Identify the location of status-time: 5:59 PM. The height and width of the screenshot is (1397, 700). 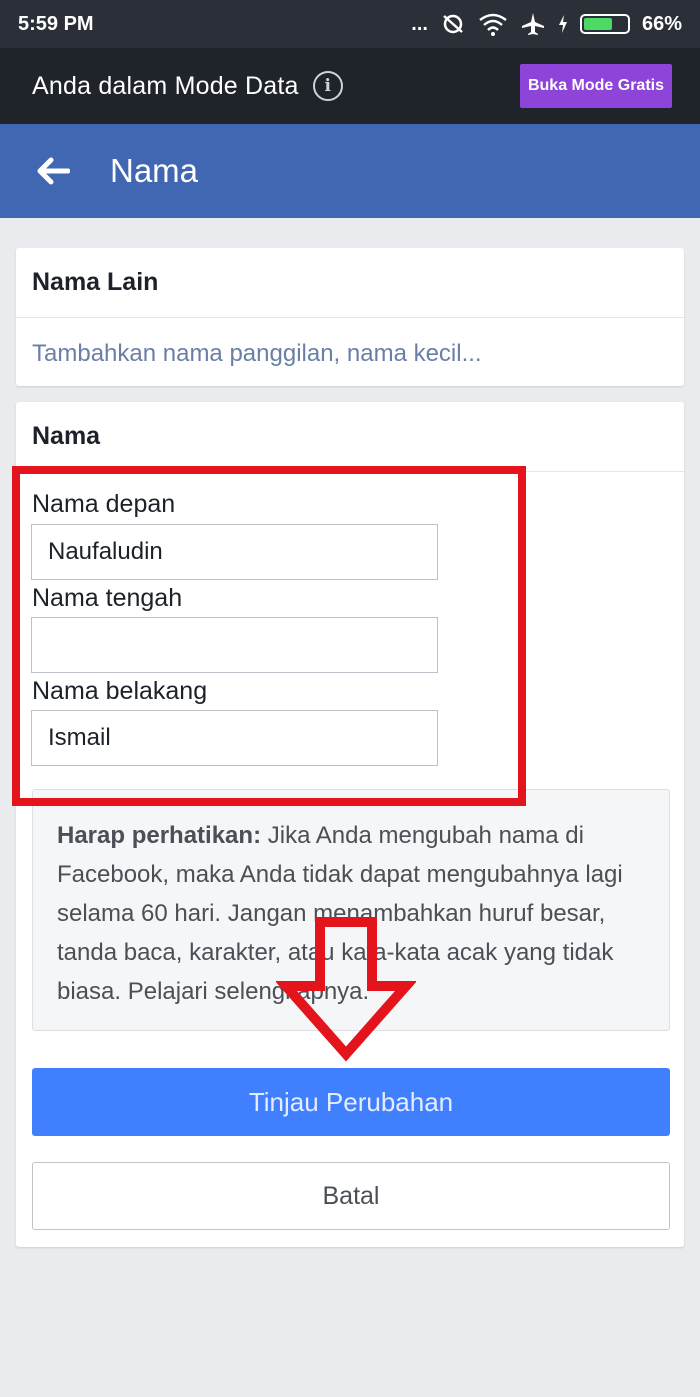
(56, 23).